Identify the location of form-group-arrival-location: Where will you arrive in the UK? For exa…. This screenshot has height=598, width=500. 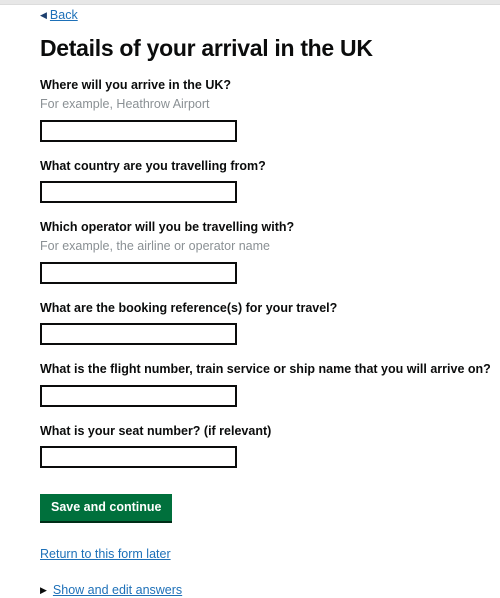
(270, 110).